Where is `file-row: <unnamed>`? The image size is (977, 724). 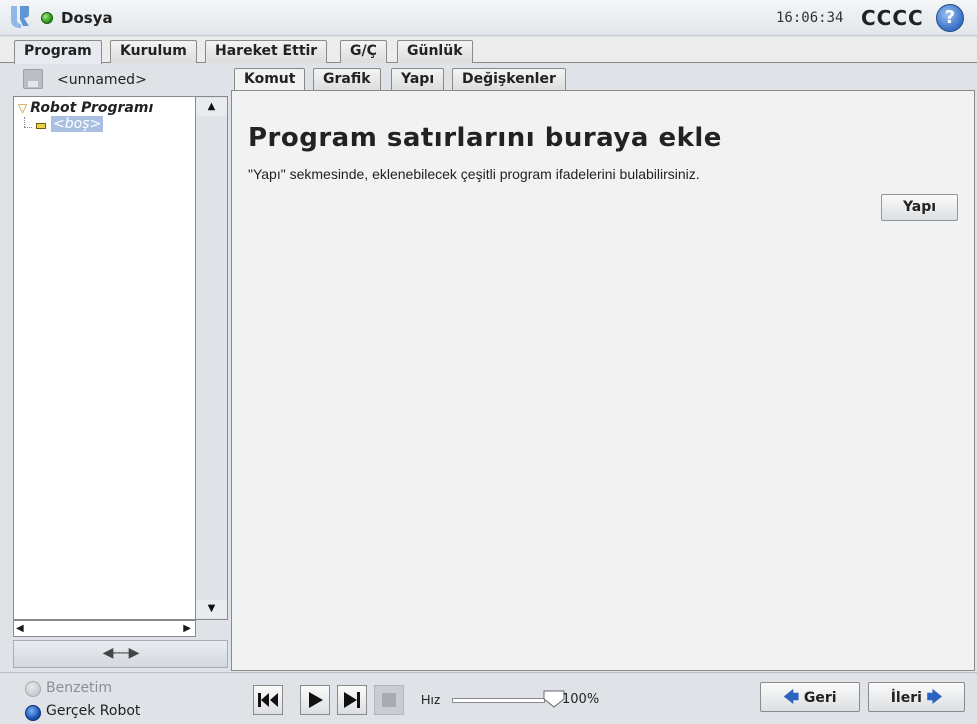
file-row: <unnamed> is located at coordinates (120, 79).